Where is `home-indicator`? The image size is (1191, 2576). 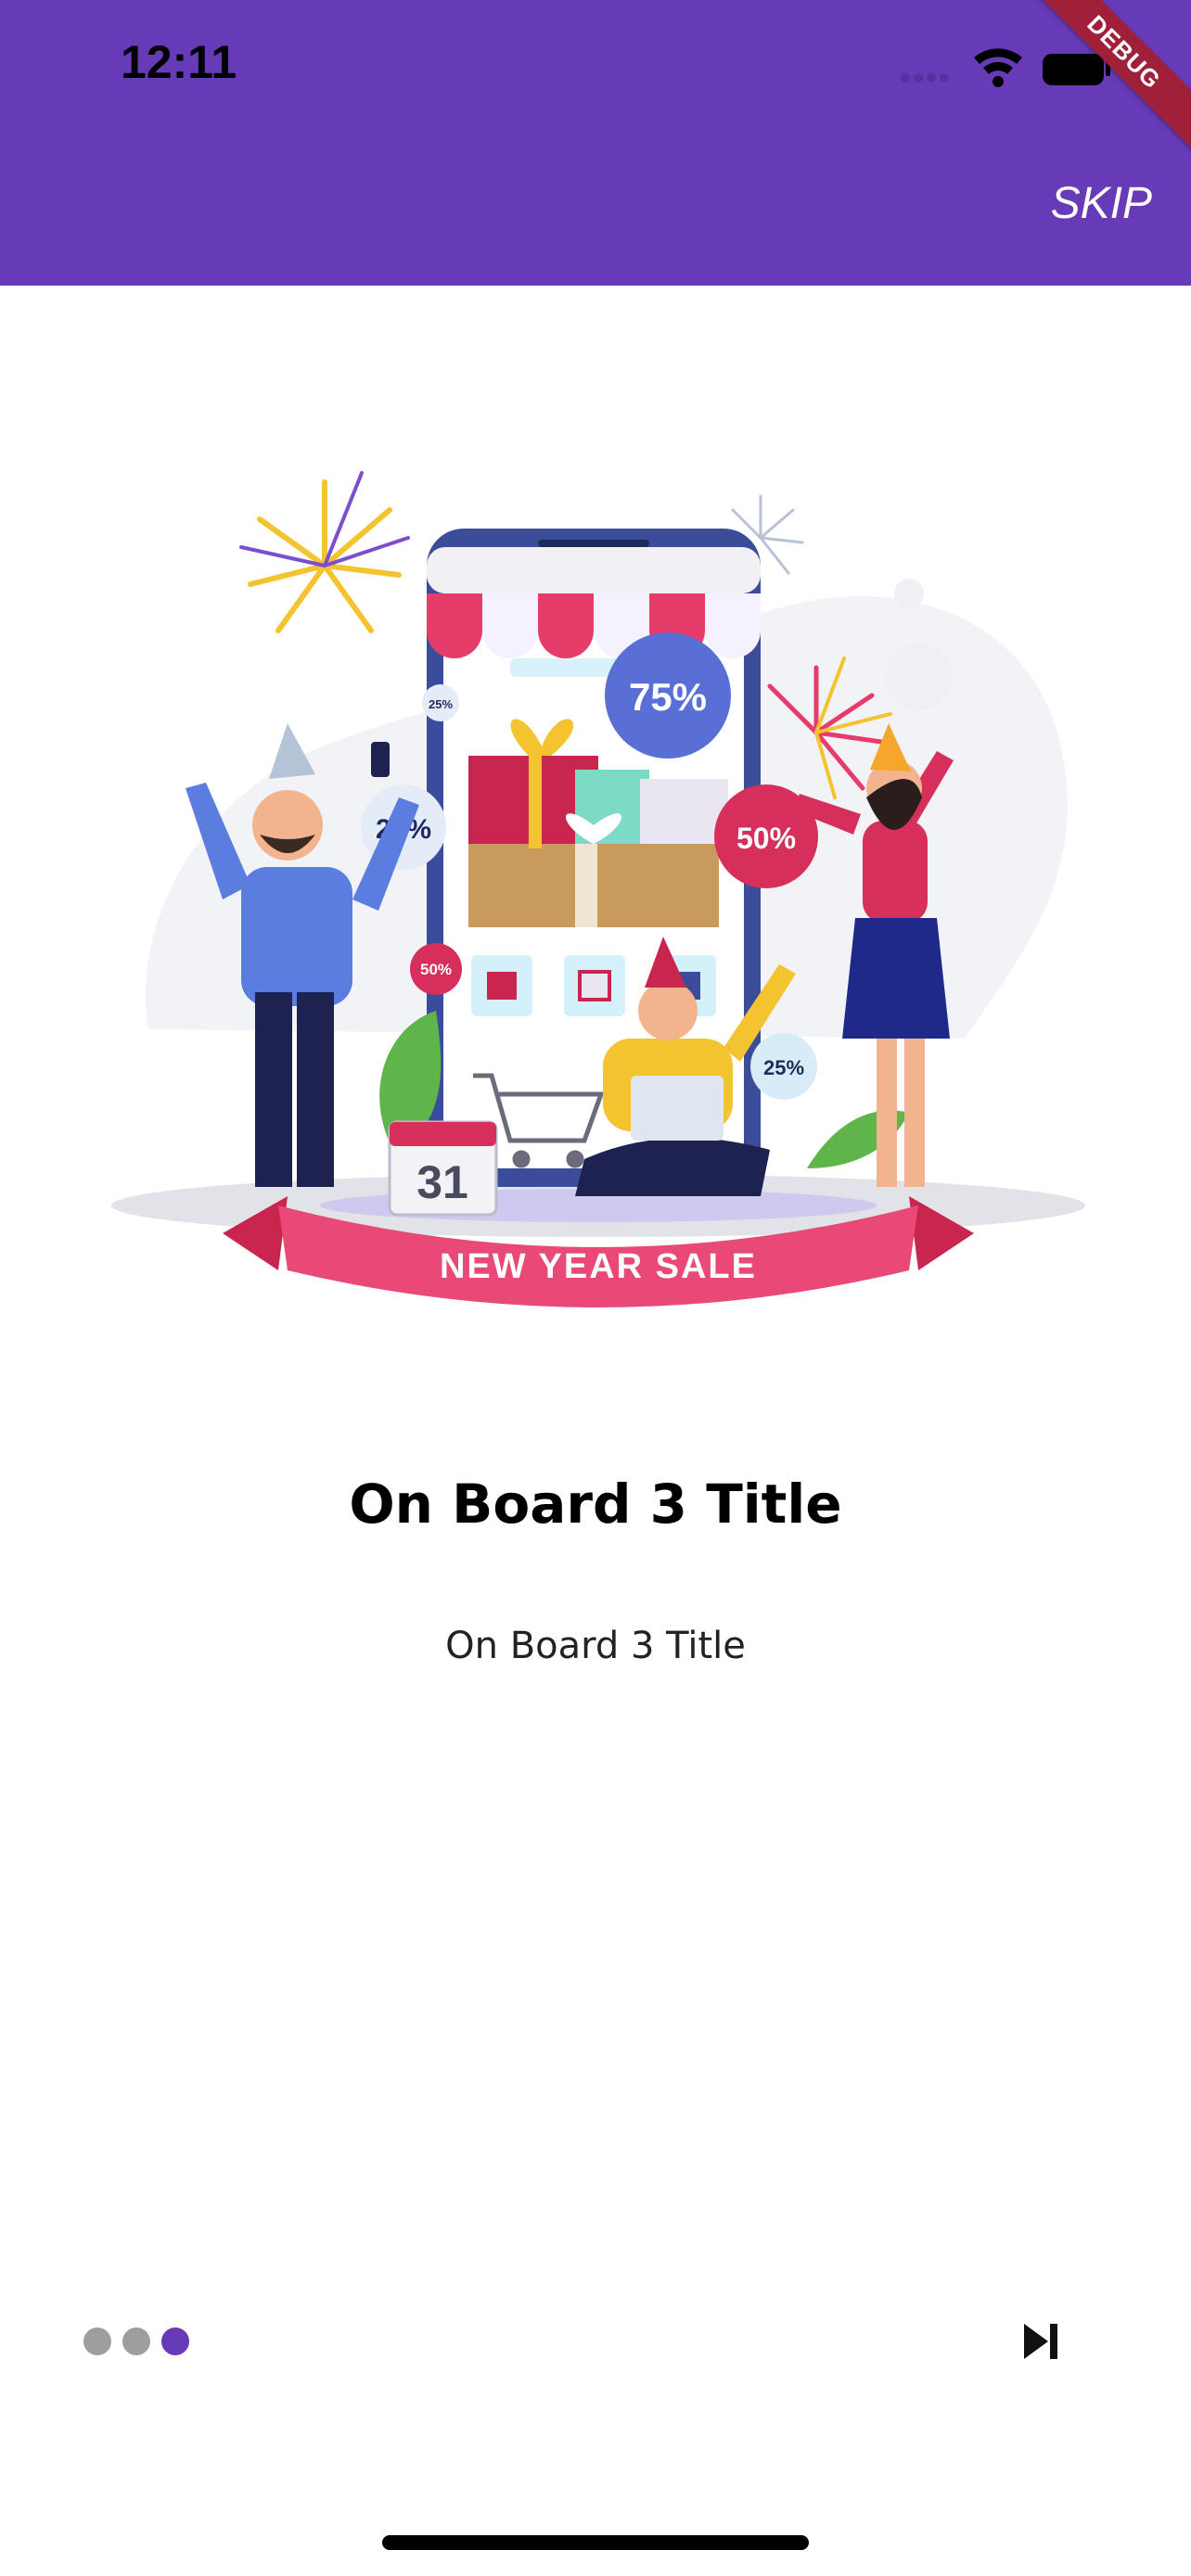
home-indicator is located at coordinates (595, 2542).